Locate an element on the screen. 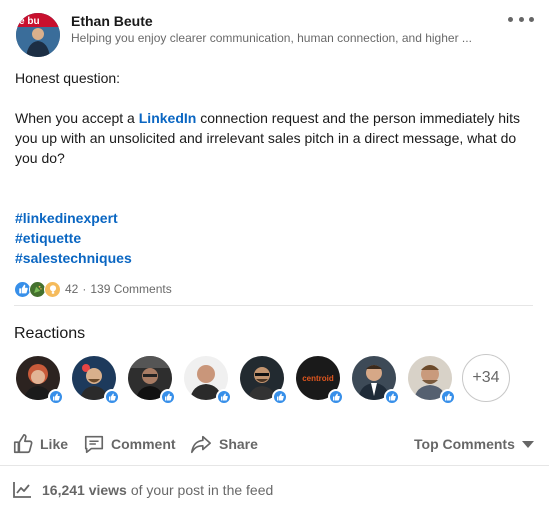  comment-button: Comment is located at coordinates (129, 444).